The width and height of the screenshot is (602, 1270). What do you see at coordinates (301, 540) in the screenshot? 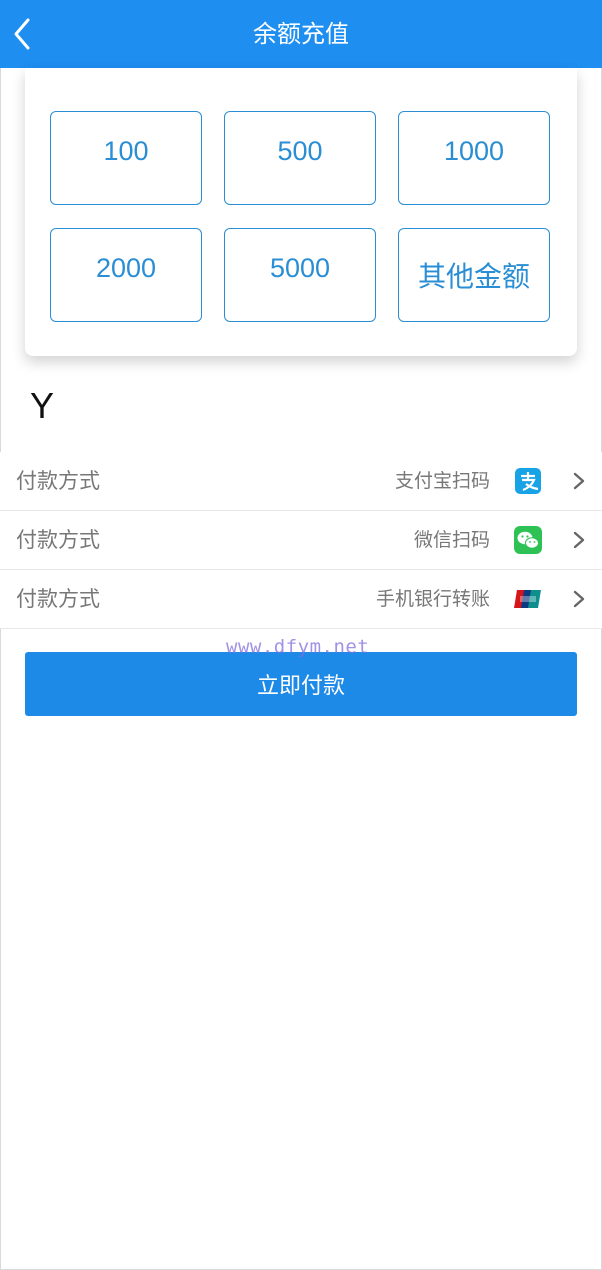
I see `payment-row-wechat: 付款方式 微信扫码` at bounding box center [301, 540].